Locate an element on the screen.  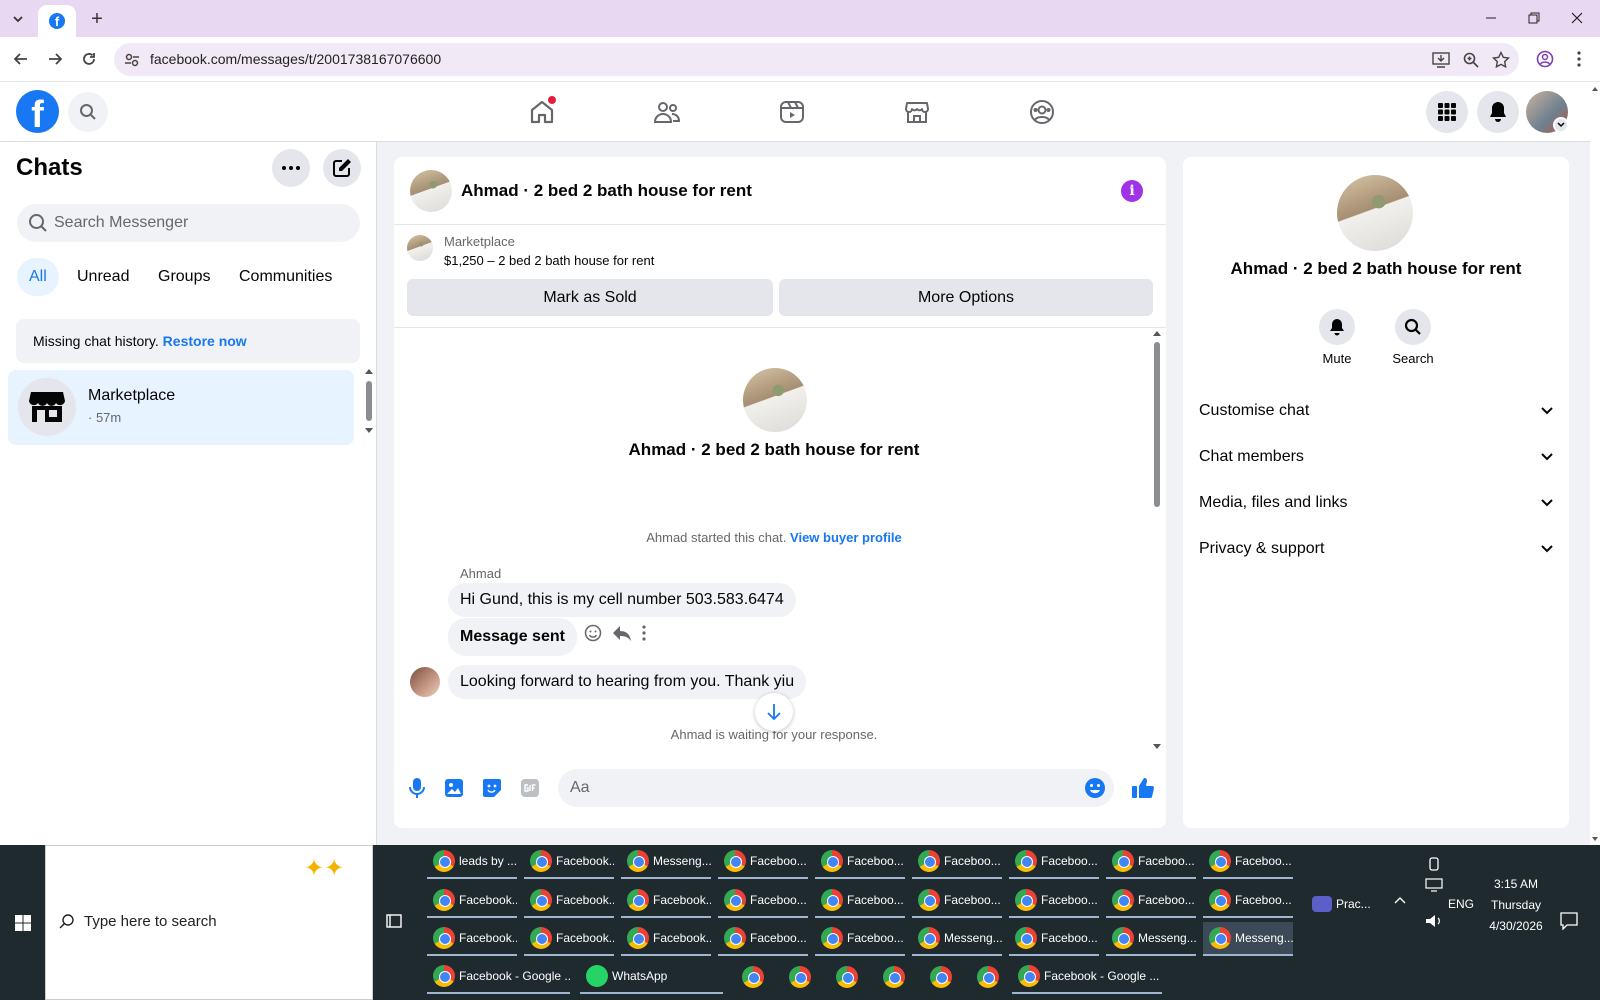
language-indicator: ENG is located at coordinates (1461, 904).